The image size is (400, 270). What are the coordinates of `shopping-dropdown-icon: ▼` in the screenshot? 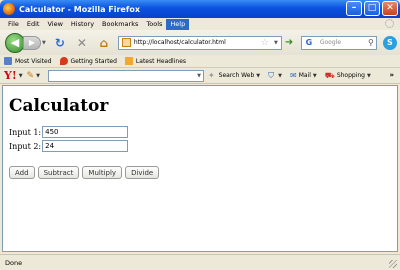 It's located at (369, 76).